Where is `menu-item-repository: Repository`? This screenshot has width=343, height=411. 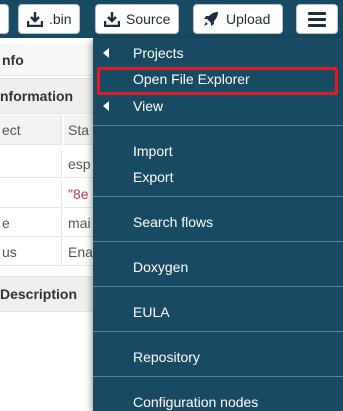 menu-item-repository: Repository is located at coordinates (218, 357).